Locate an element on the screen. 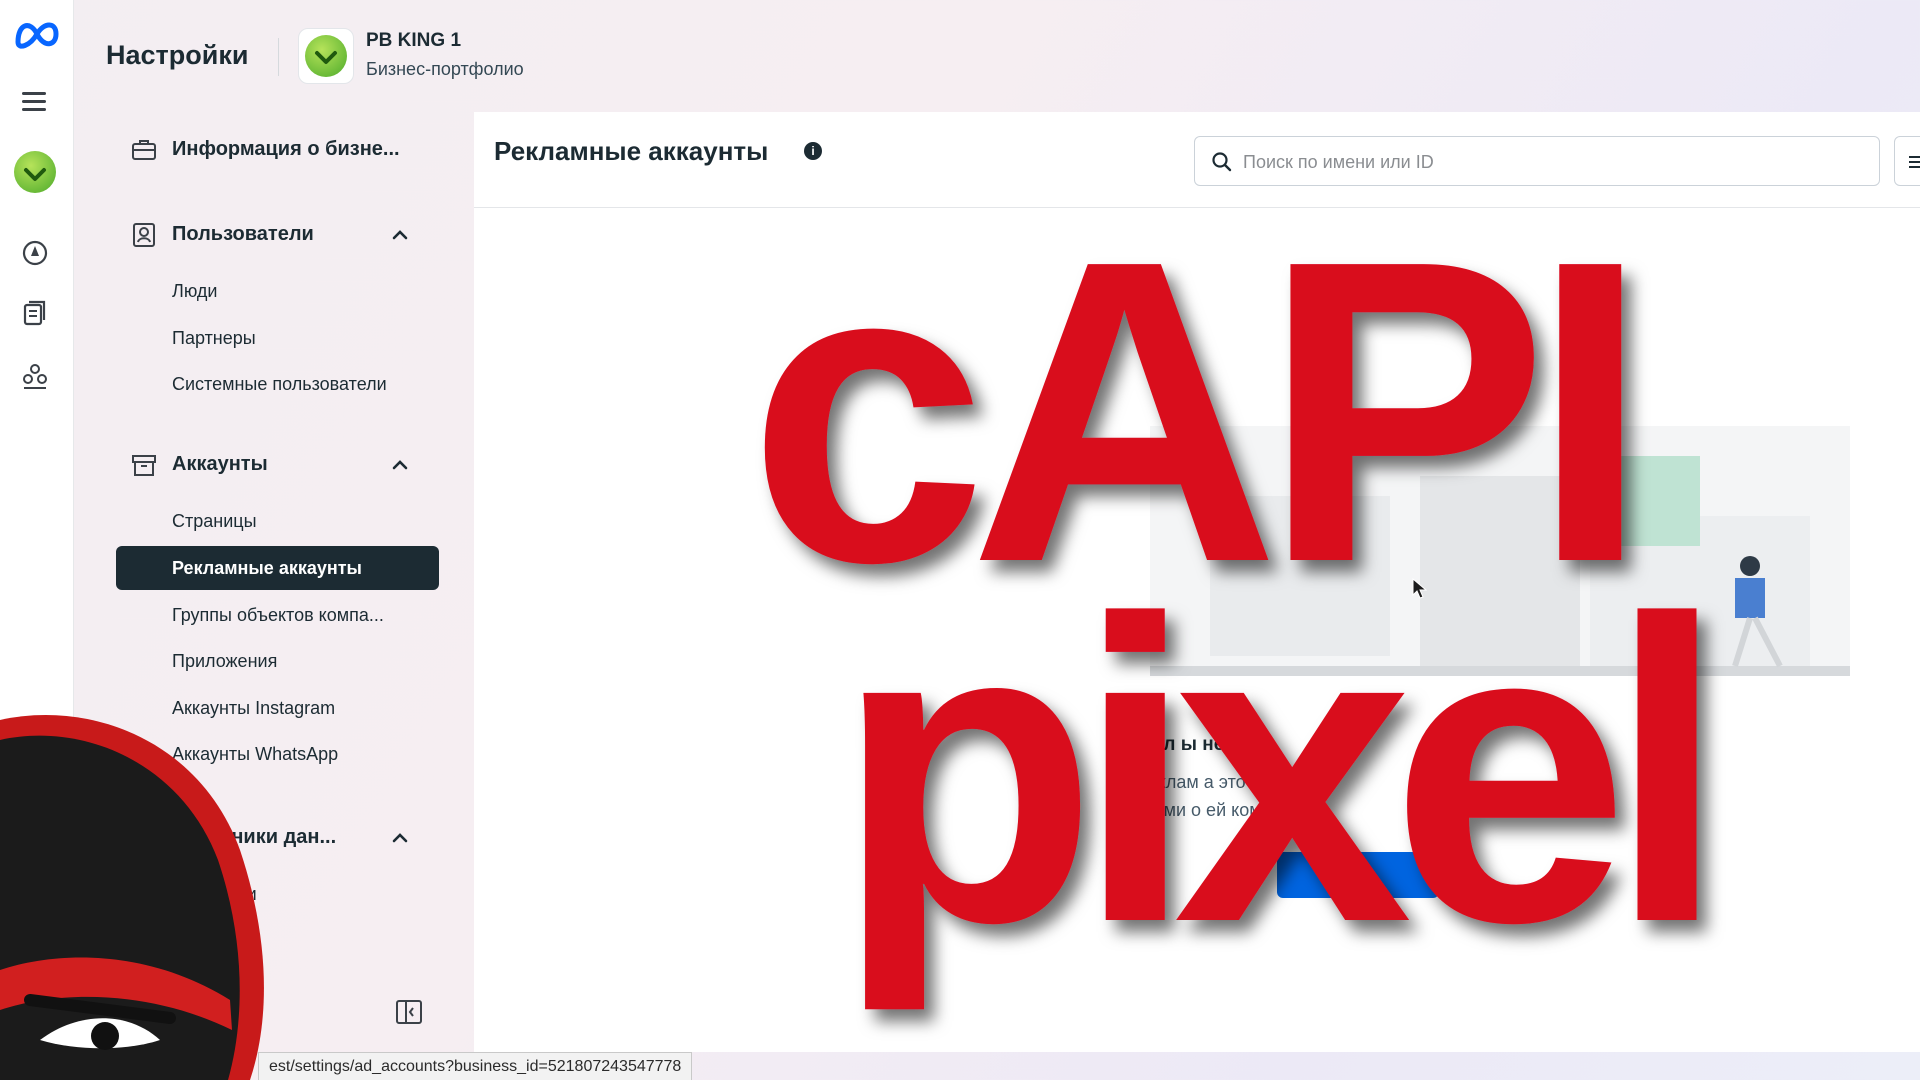 Image resolution: width=1920 pixels, height=1080 pixels. business-name: PB KING 1 is located at coordinates (413, 41).